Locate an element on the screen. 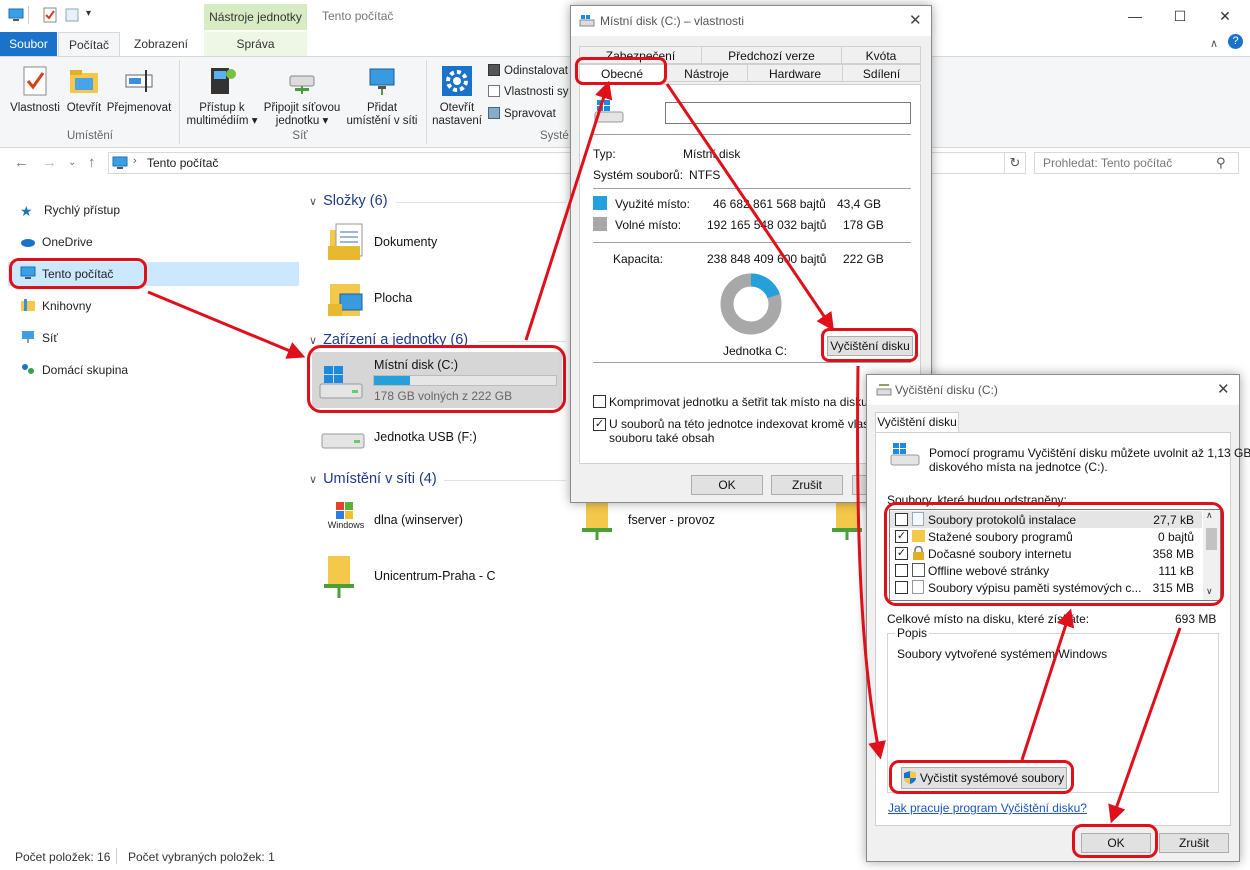 The height and width of the screenshot is (870, 1250). folder-name-desktop: Plocha is located at coordinates (393, 298).